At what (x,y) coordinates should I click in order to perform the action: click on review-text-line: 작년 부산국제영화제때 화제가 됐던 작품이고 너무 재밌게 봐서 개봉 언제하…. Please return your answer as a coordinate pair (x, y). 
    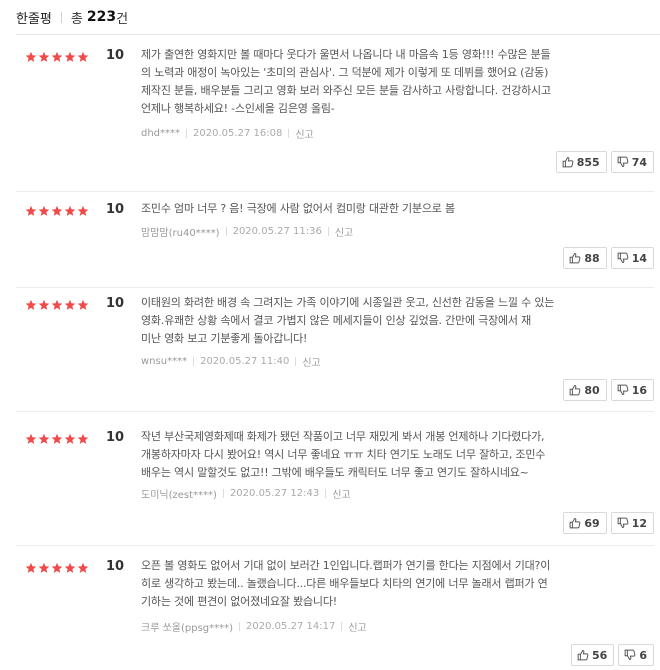
    Looking at the image, I should click on (343, 436).